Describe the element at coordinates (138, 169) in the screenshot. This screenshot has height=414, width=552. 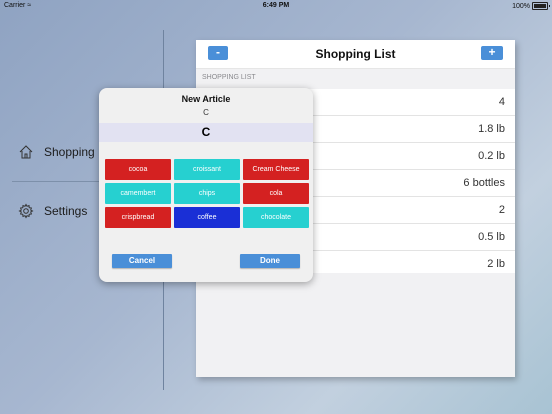
I see `suggestion-chip: cocoa` at that location.